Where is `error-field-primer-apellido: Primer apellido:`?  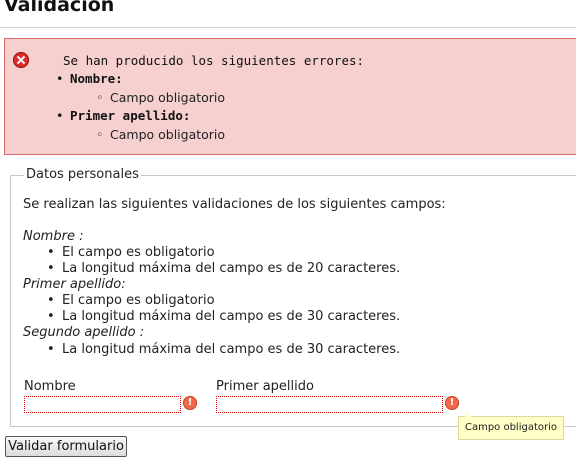
error-field-primer-apellido: Primer apellido: is located at coordinates (123, 115).